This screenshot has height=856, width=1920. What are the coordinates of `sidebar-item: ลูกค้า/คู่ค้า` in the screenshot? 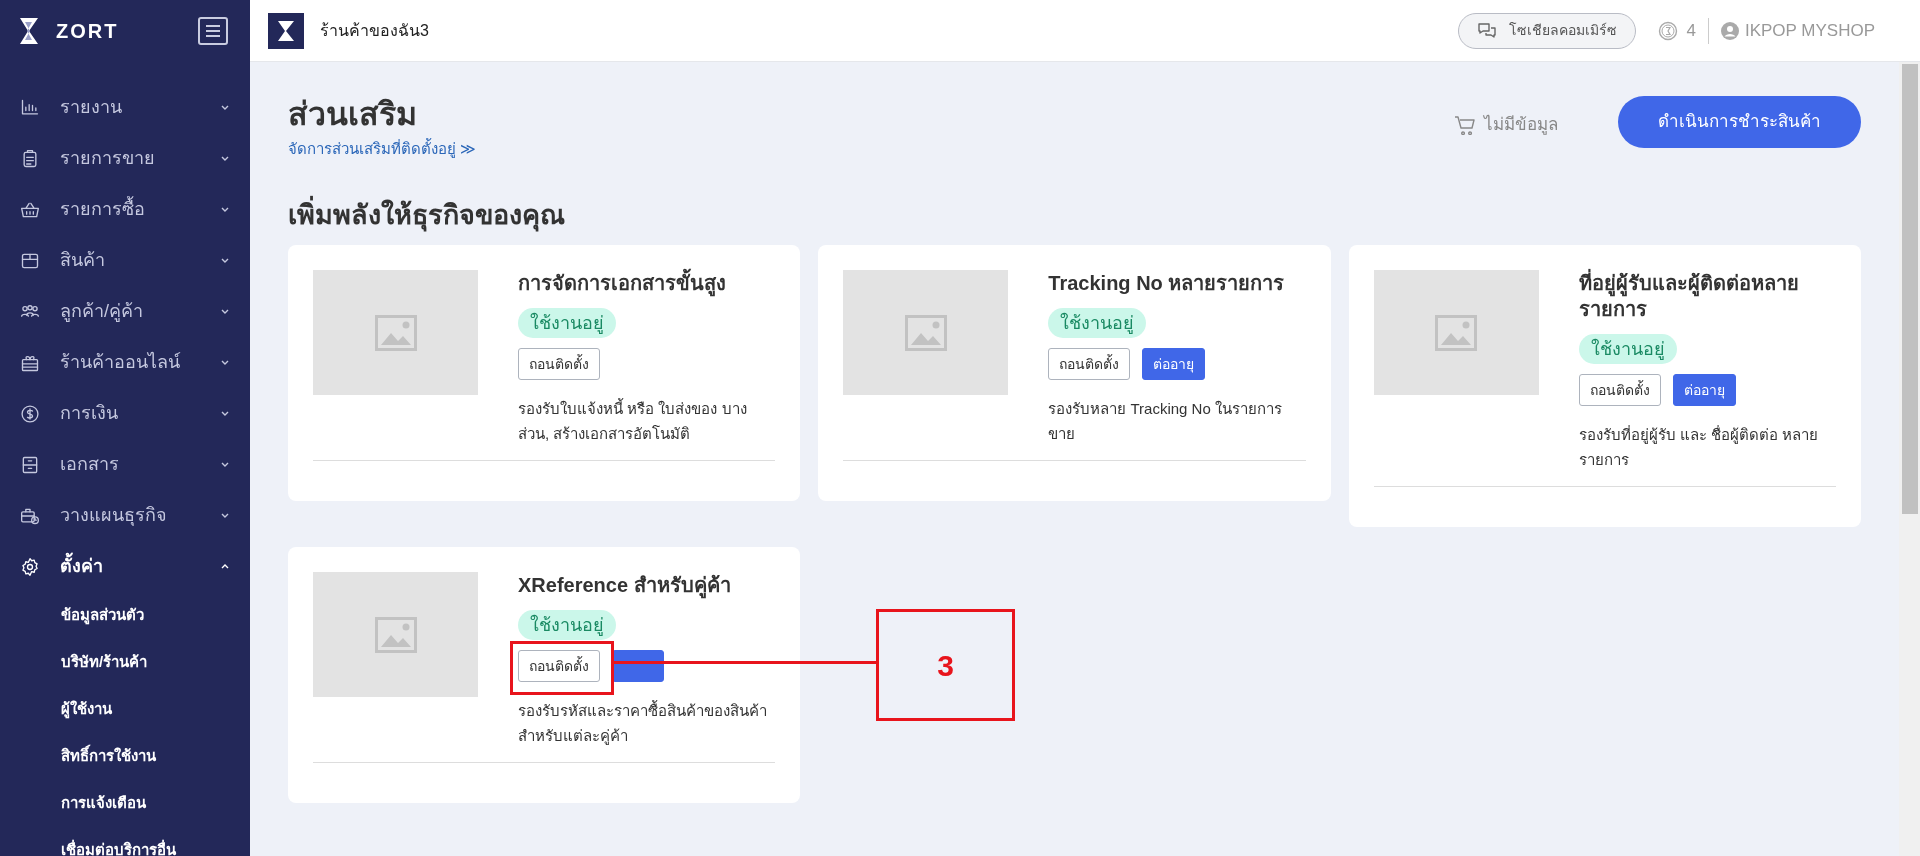 It's located at (125, 311).